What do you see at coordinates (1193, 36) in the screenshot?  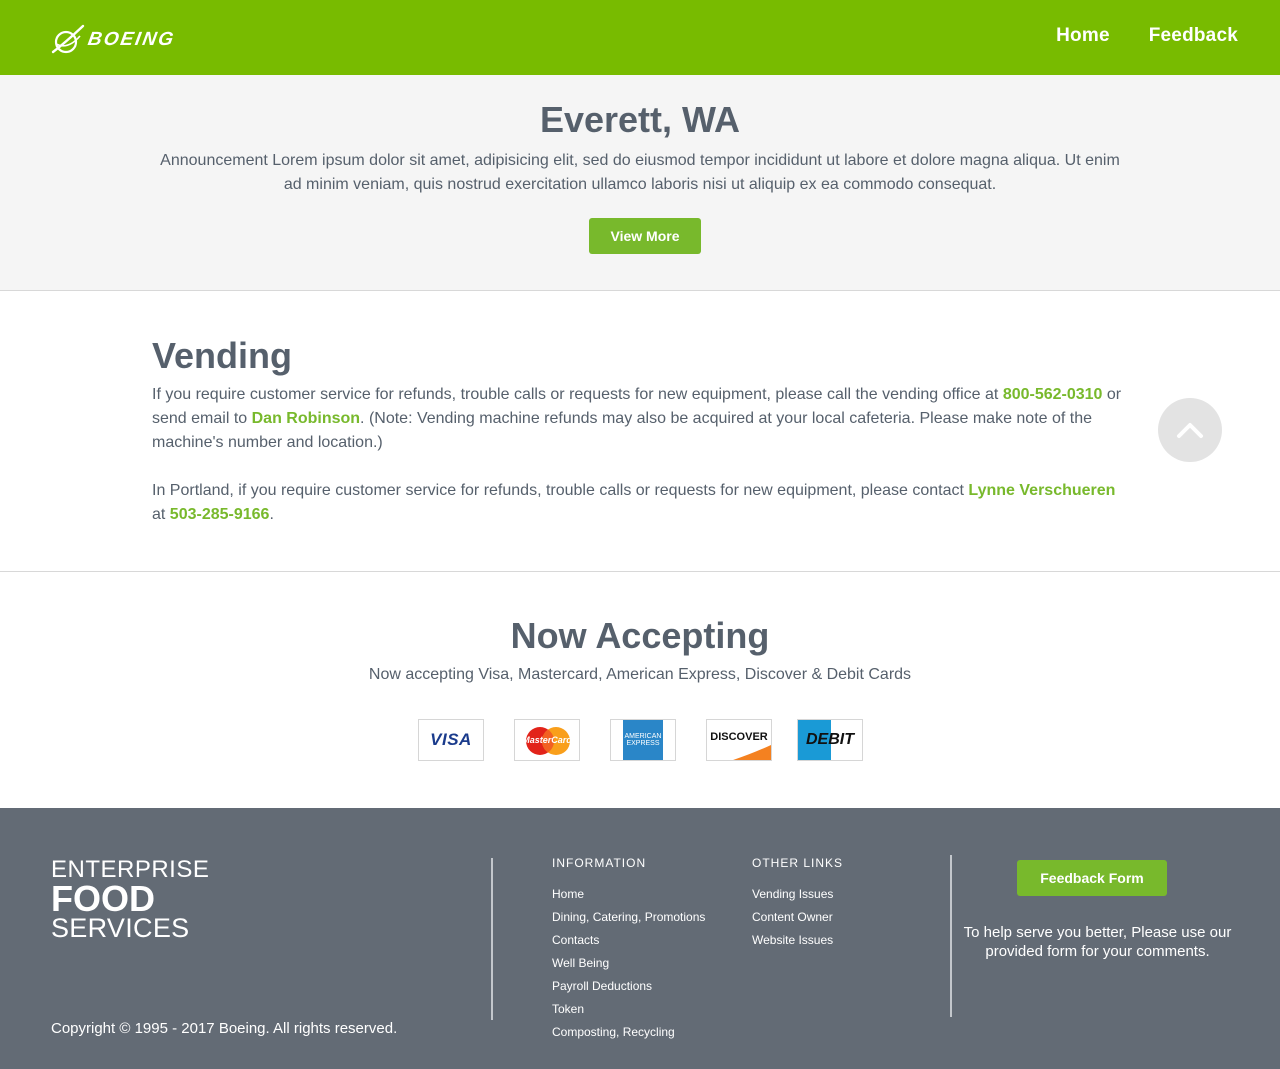 I see `nav-feedback-link: Feedback` at bounding box center [1193, 36].